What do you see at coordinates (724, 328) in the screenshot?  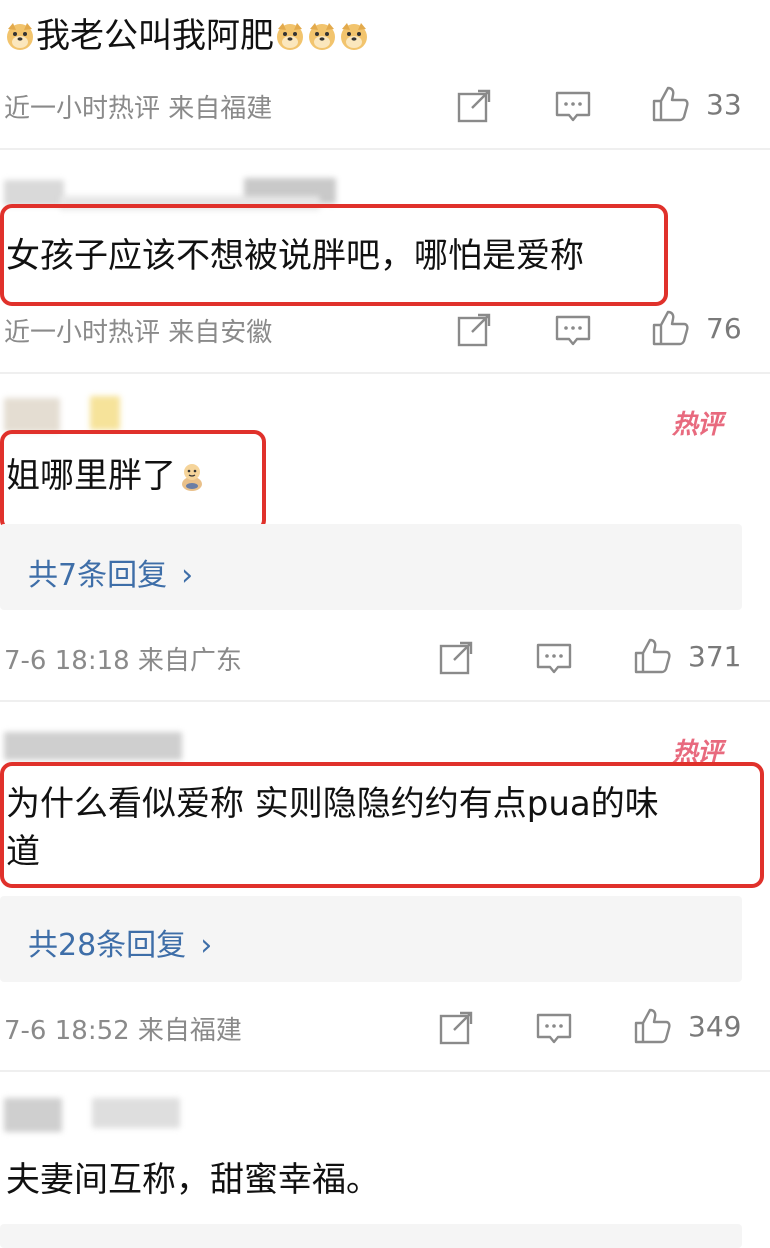 I see `like-count: 76` at bounding box center [724, 328].